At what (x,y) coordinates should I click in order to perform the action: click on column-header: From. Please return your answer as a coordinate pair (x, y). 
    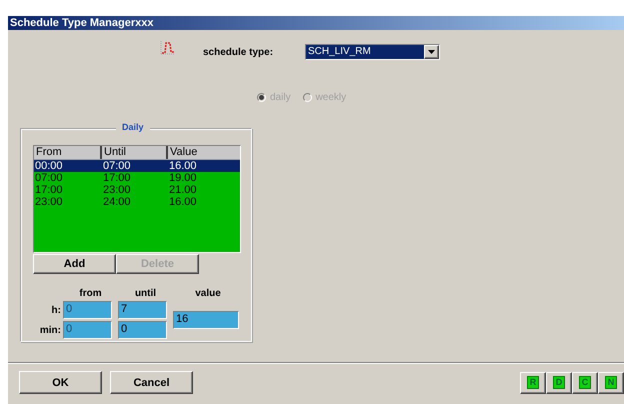
    Looking at the image, I should click on (49, 152).